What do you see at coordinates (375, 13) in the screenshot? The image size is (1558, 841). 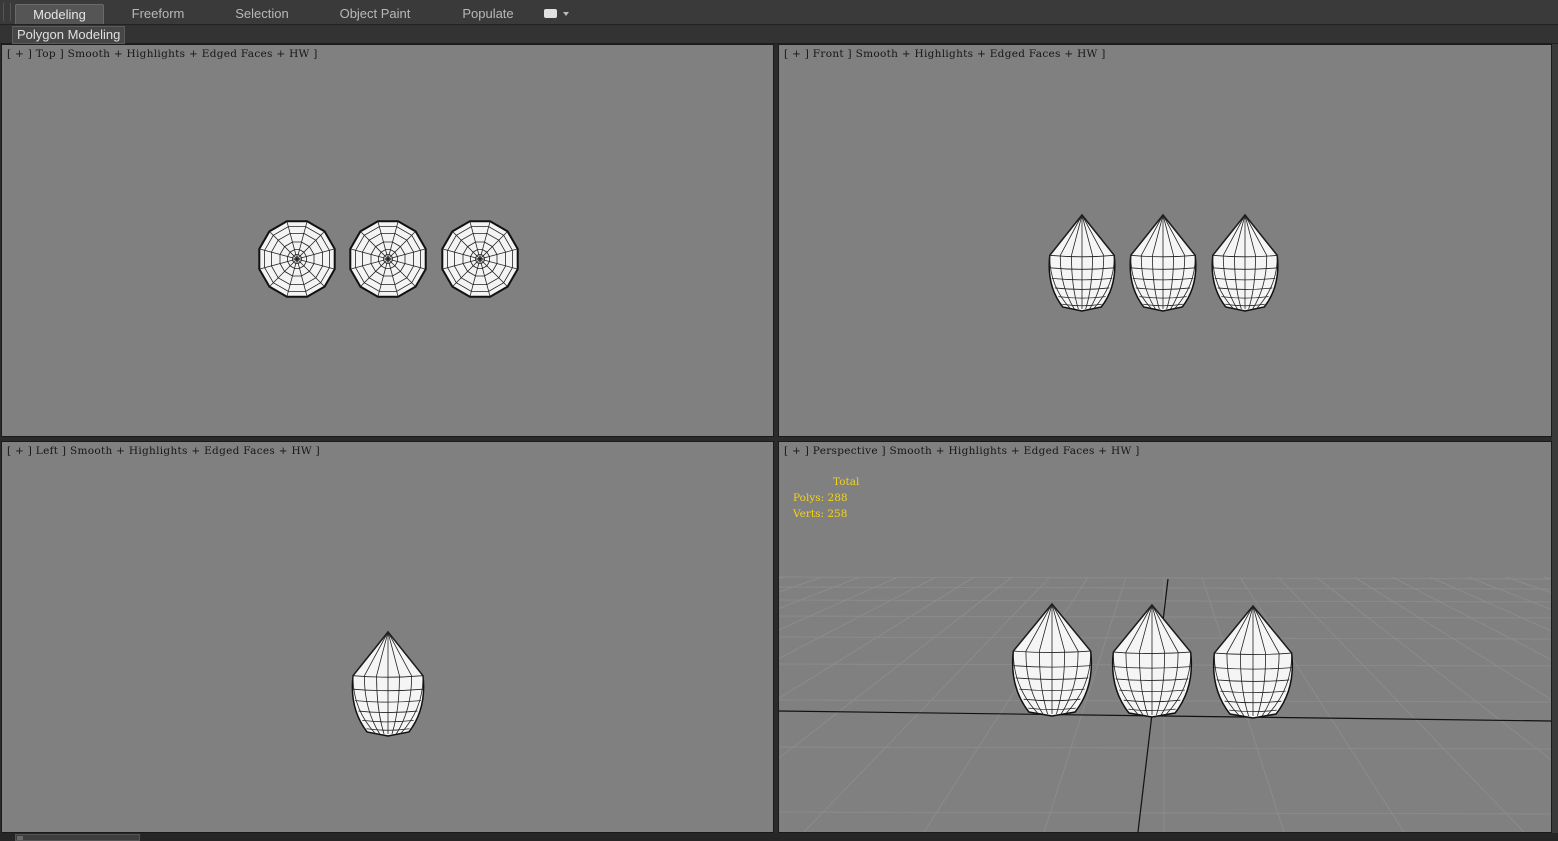 I see `tab-object-paint: Object Paint` at bounding box center [375, 13].